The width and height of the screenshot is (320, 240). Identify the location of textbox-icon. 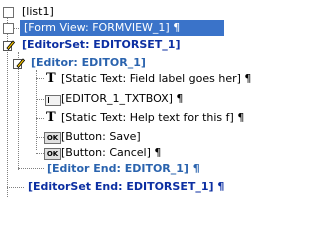
(53, 100).